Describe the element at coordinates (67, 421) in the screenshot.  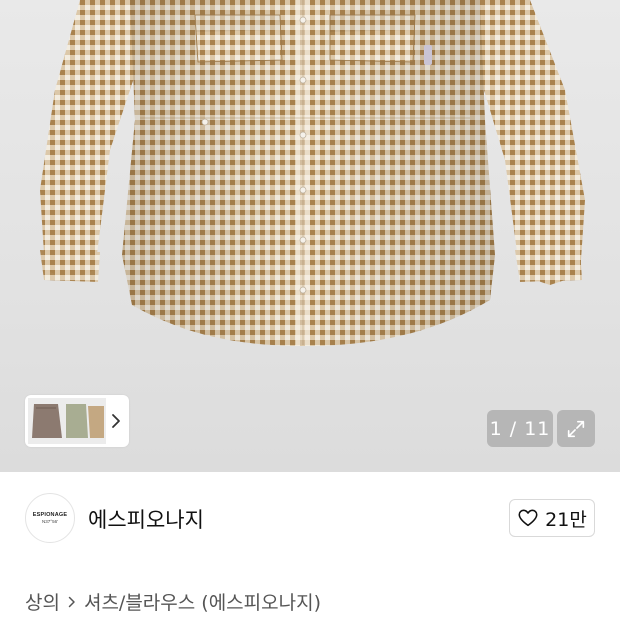
I see `variant-thumbnails` at that location.